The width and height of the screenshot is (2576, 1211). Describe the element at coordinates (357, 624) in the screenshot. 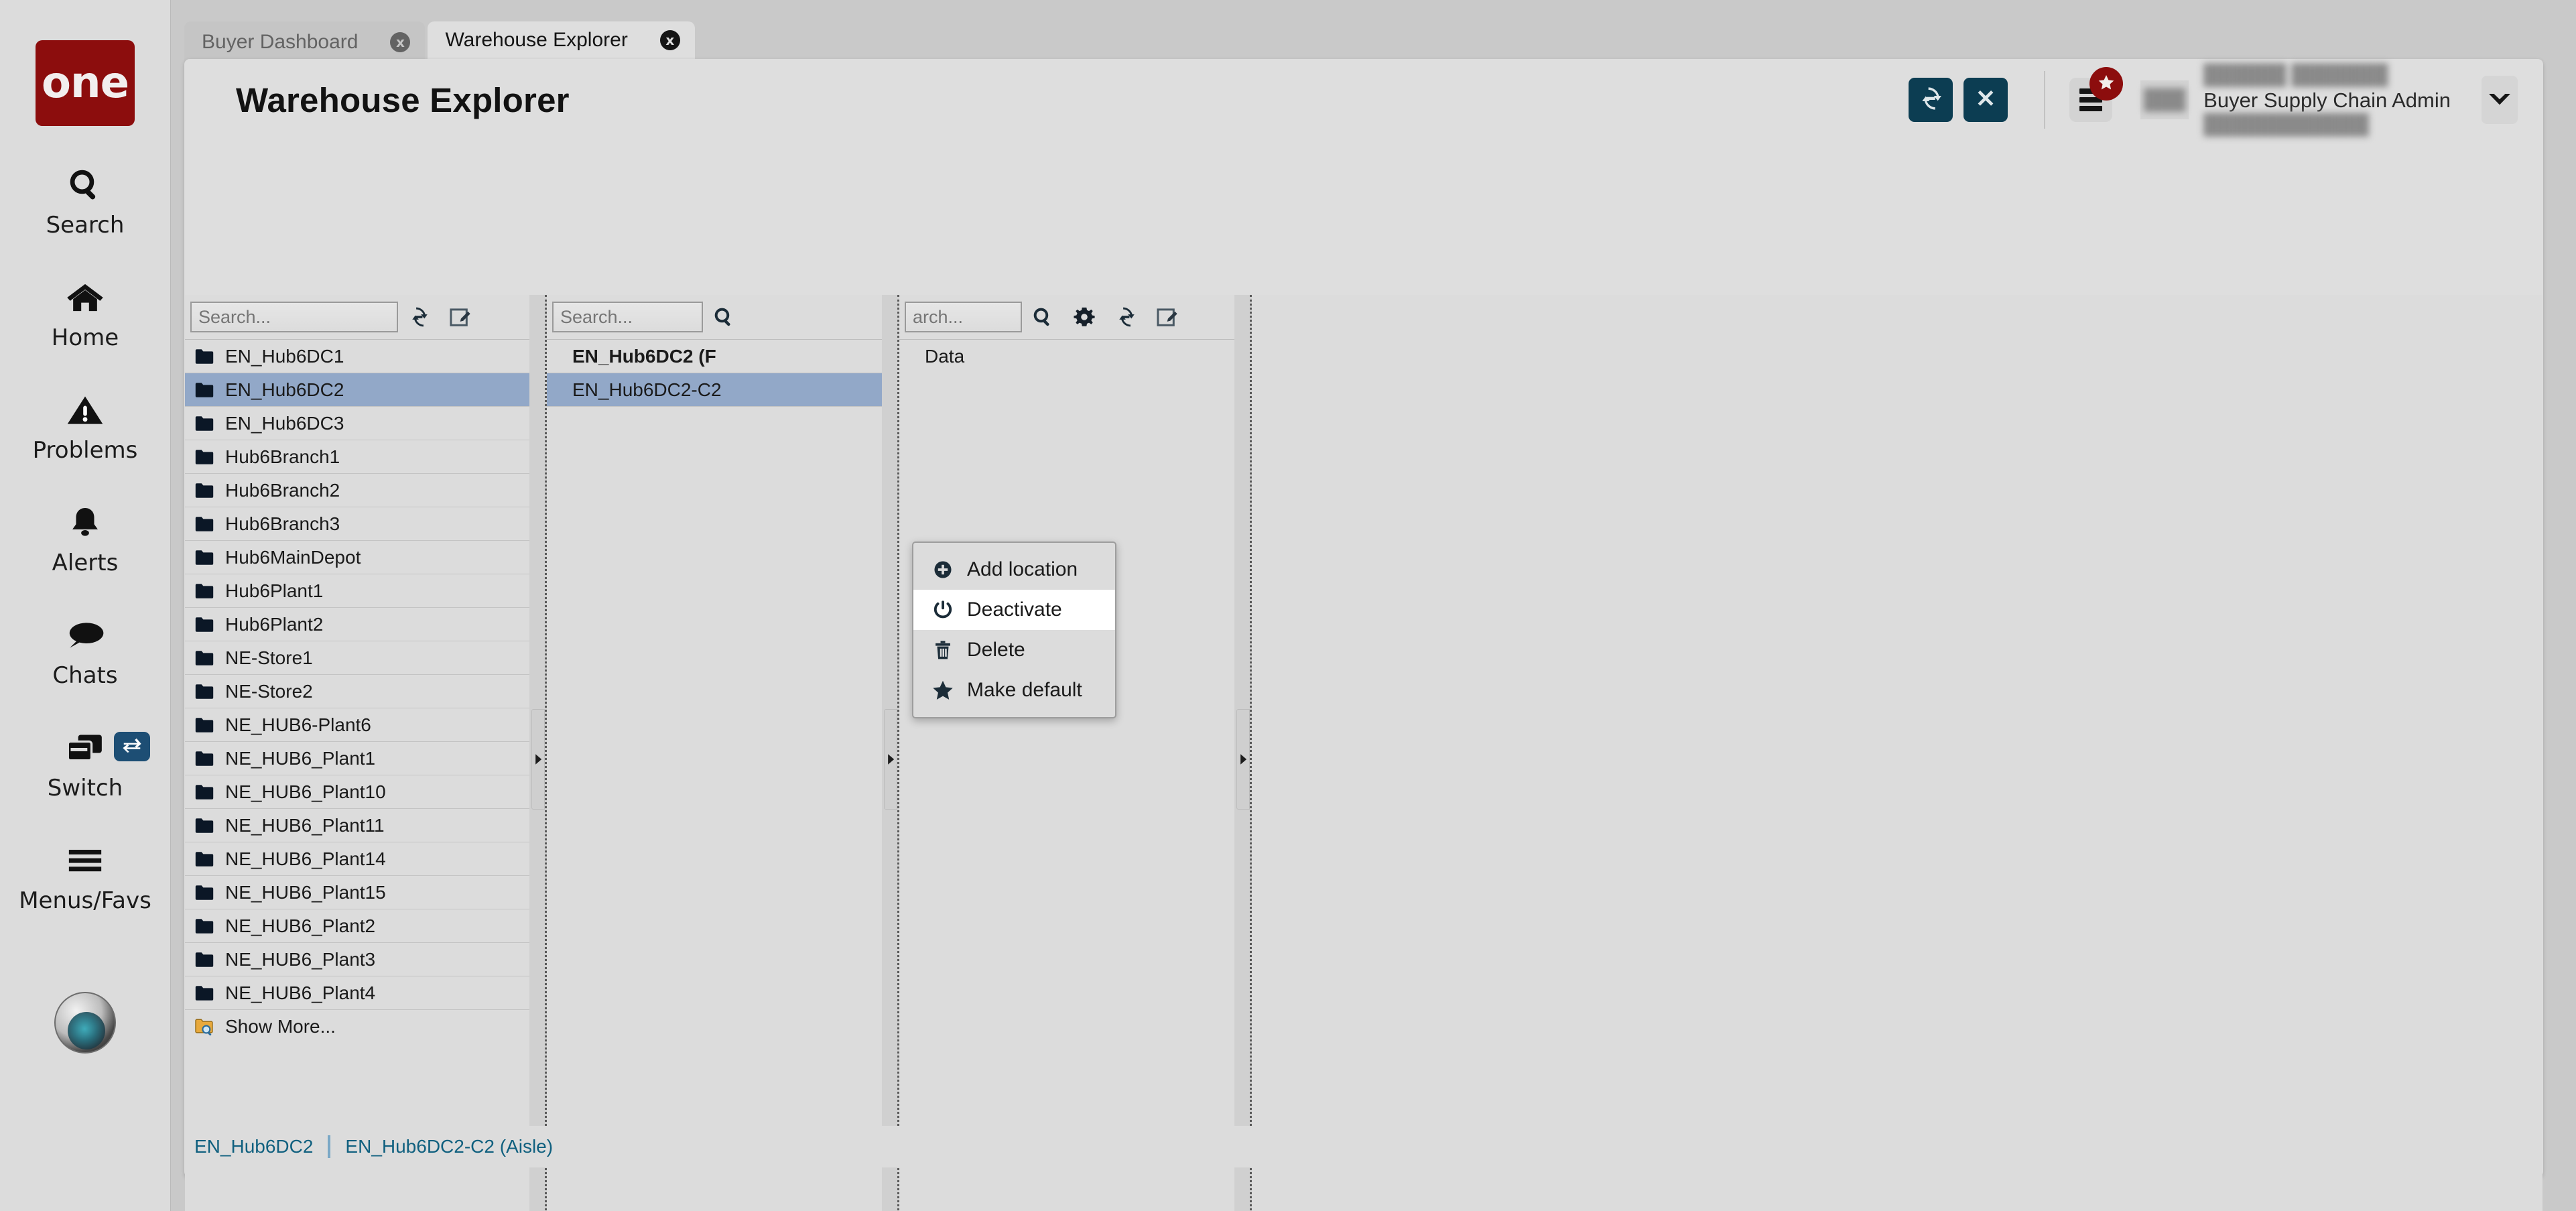

I see `table-row: Hub6Plant2` at that location.